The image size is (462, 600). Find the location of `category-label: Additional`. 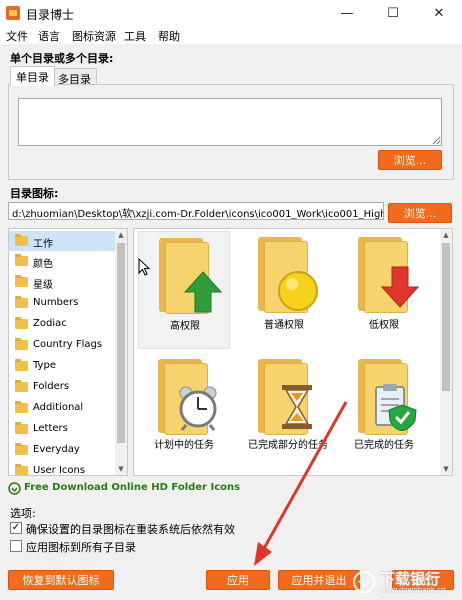

category-label: Additional is located at coordinates (58, 407).